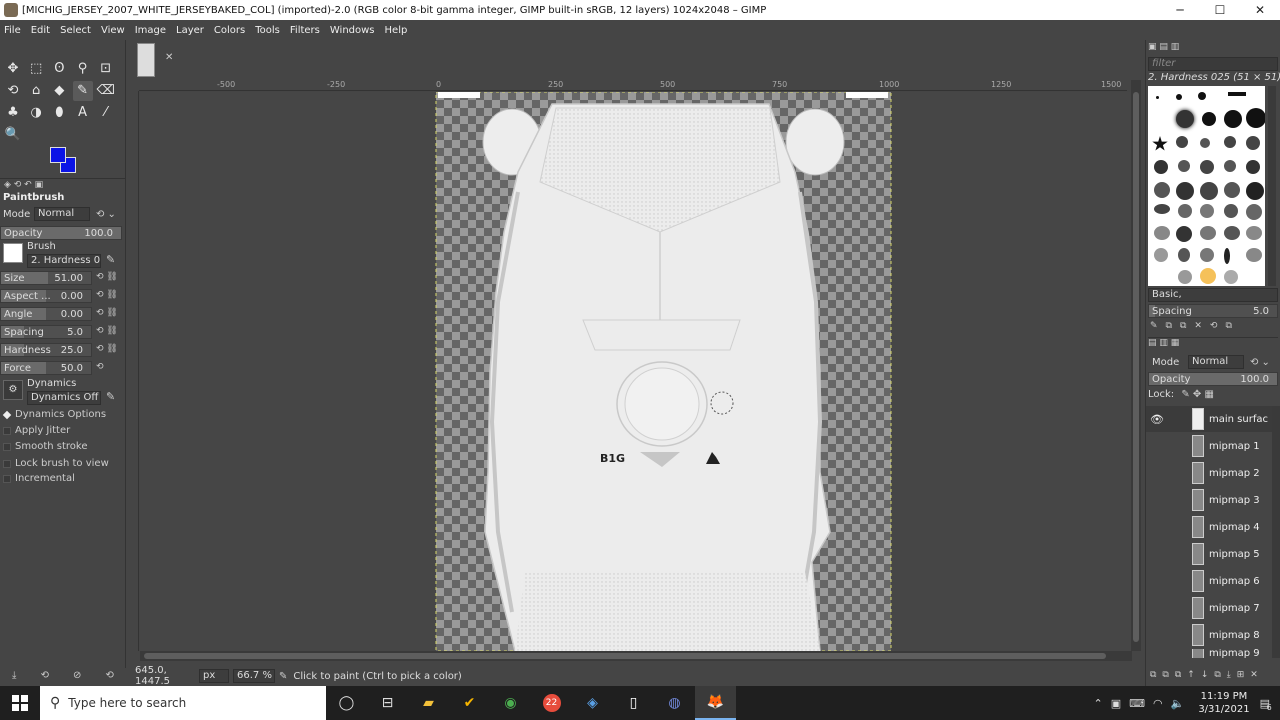  What do you see at coordinates (1197, 394) in the screenshot?
I see `lock-icons: ✎ ✥ ▦` at bounding box center [1197, 394].